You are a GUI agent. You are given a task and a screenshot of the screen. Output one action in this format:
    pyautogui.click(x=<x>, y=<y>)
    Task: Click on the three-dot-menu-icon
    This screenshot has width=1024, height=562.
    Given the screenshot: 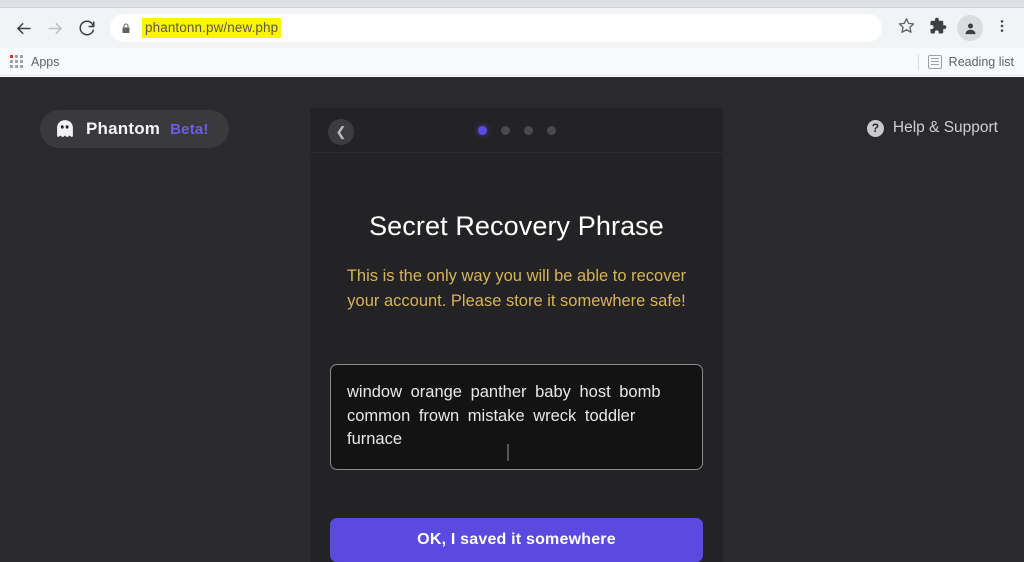 What is the action you would take?
    pyautogui.click(x=1002, y=28)
    